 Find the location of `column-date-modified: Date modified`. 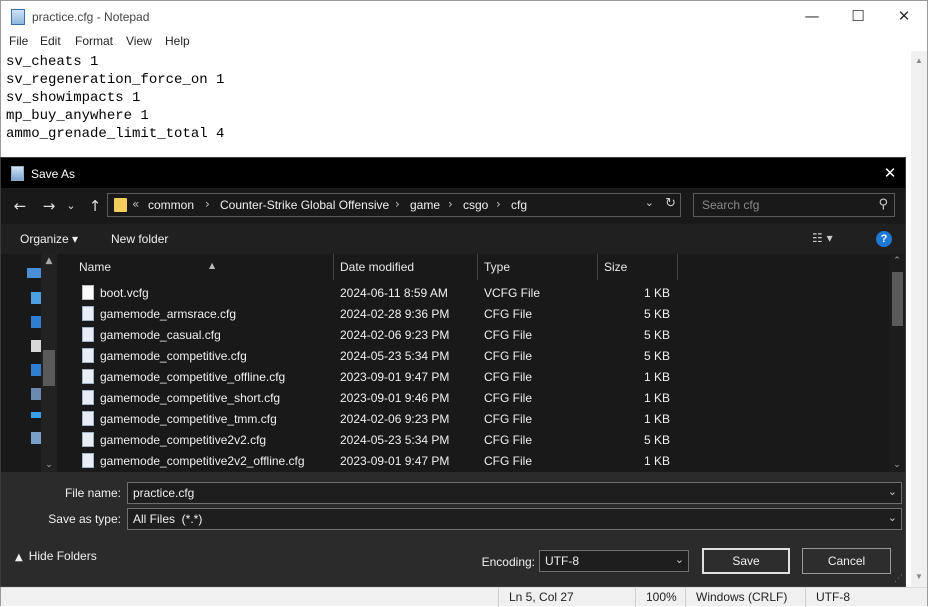

column-date-modified: Date modified is located at coordinates (406, 267).